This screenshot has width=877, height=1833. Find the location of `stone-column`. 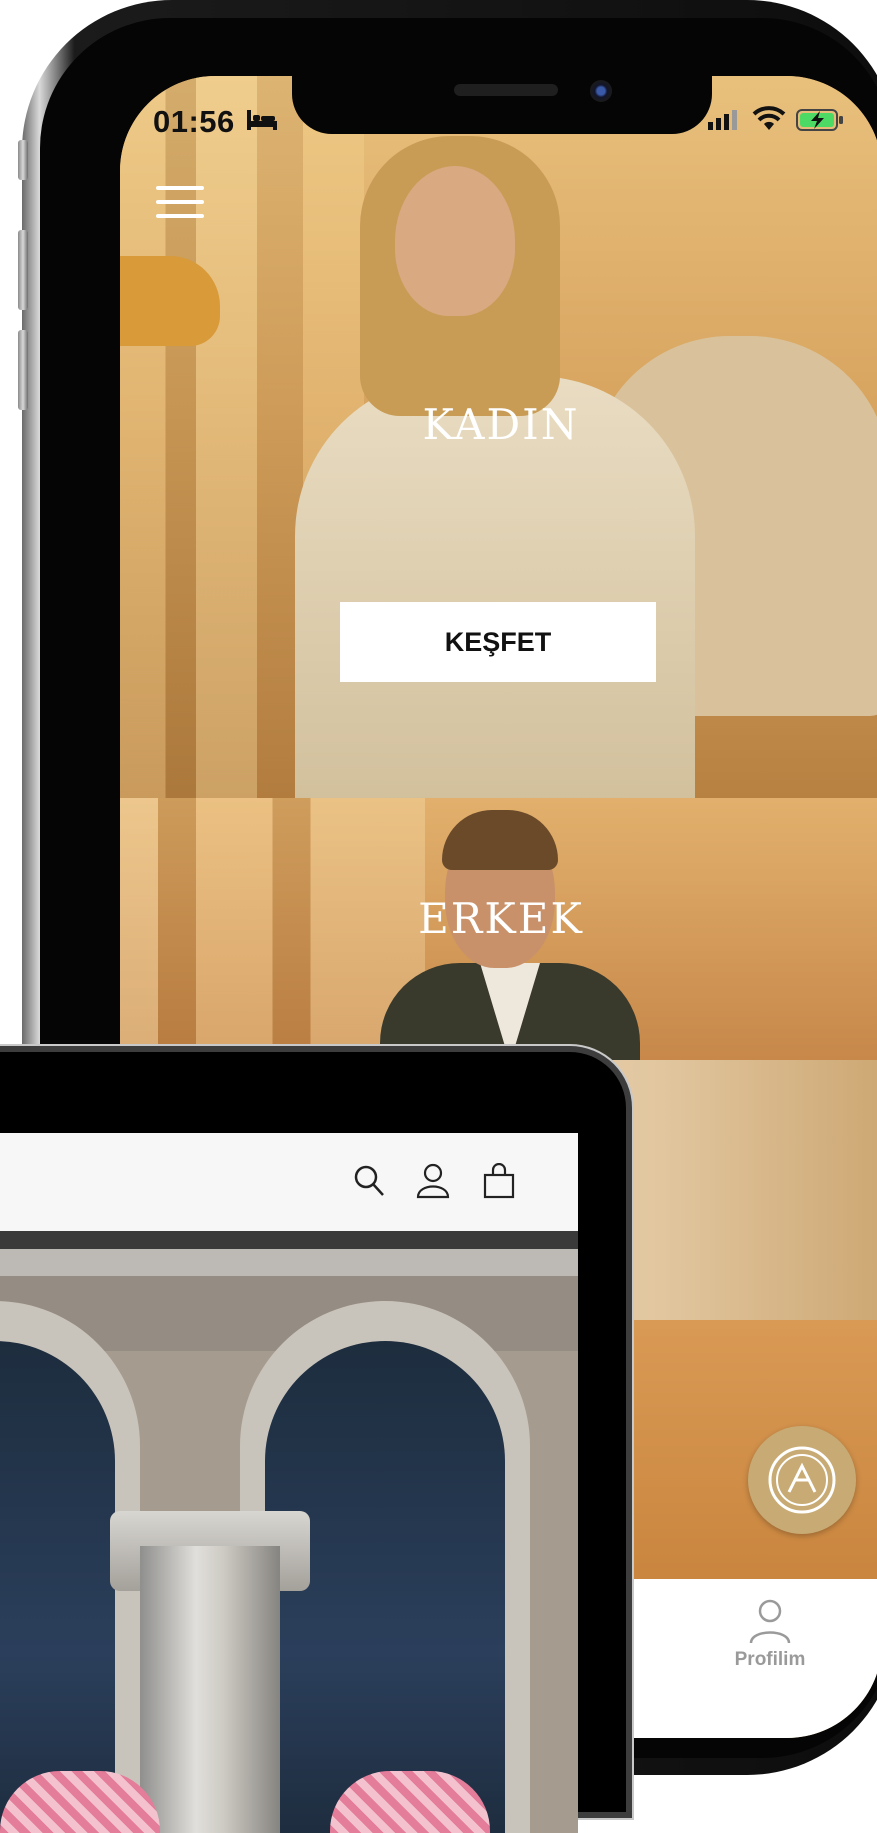

stone-column is located at coordinates (210, 1689).